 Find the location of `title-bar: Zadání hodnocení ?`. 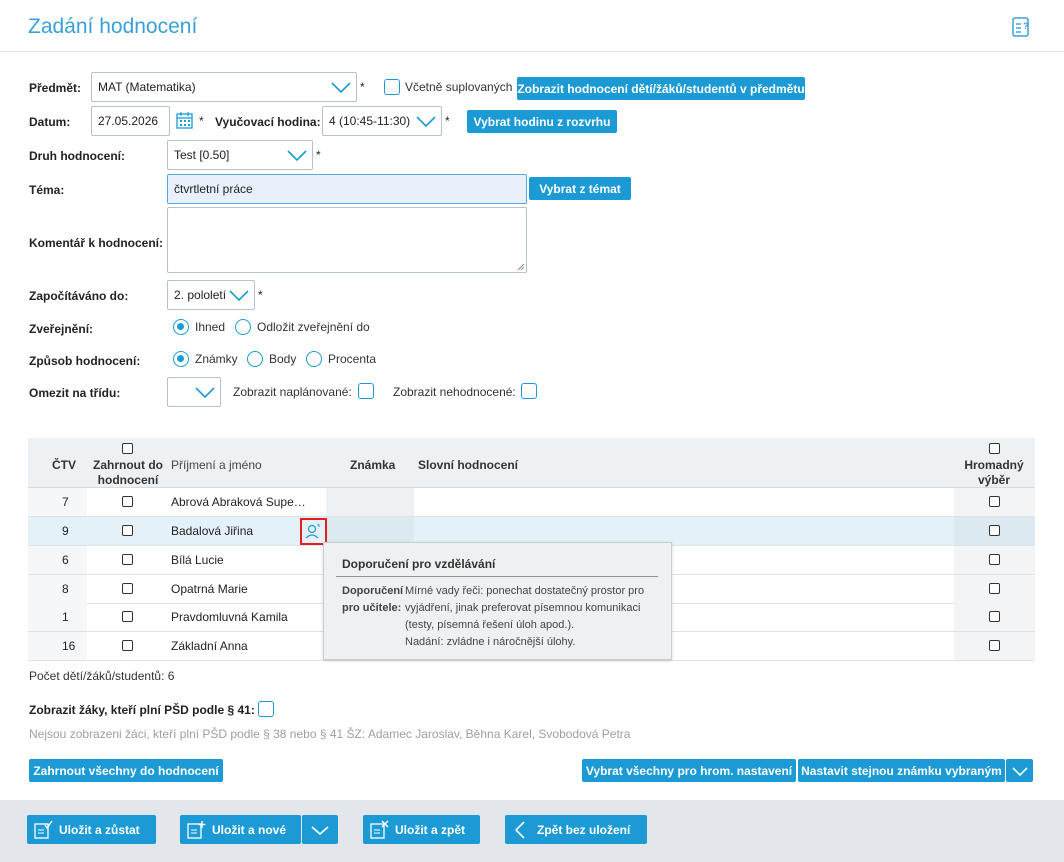

title-bar: Zadání hodnocení ? is located at coordinates (532, 26).